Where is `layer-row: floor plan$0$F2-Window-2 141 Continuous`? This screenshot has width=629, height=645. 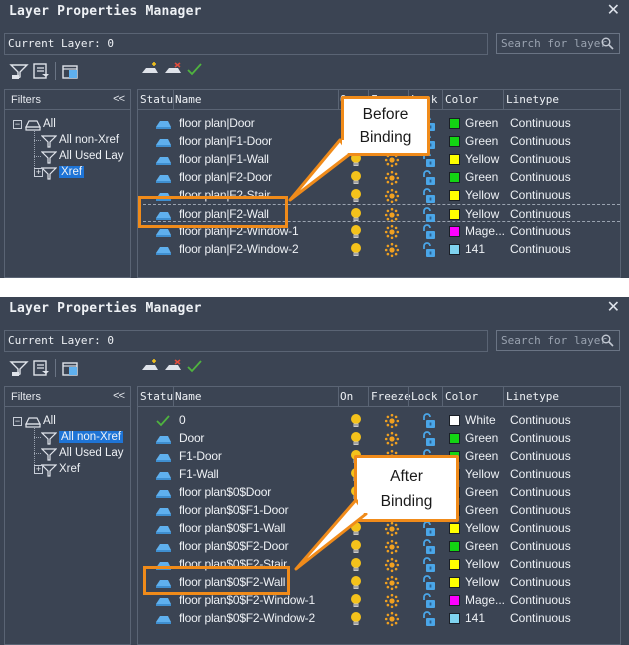 layer-row: floor plan$0$F2-Window-2 141 Continuous is located at coordinates (379, 618).